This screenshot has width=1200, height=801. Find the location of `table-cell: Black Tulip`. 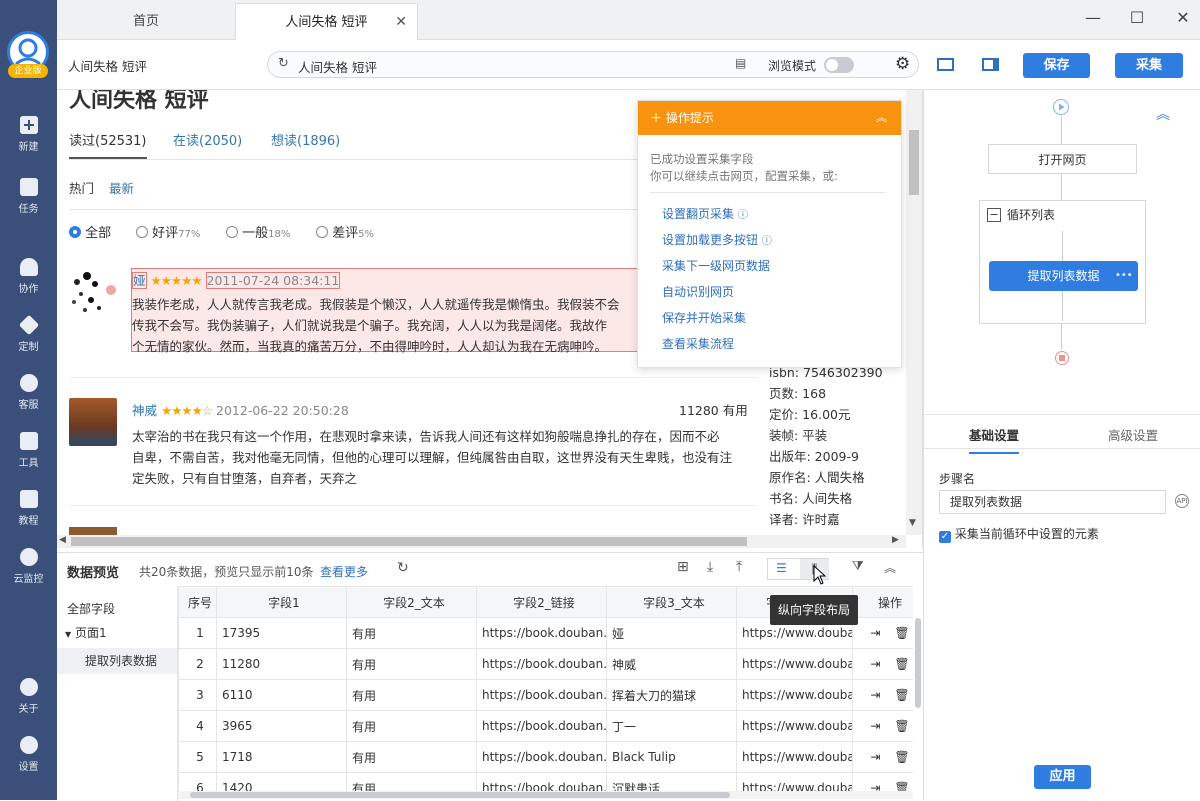

table-cell: Black Tulip is located at coordinates (671, 757).